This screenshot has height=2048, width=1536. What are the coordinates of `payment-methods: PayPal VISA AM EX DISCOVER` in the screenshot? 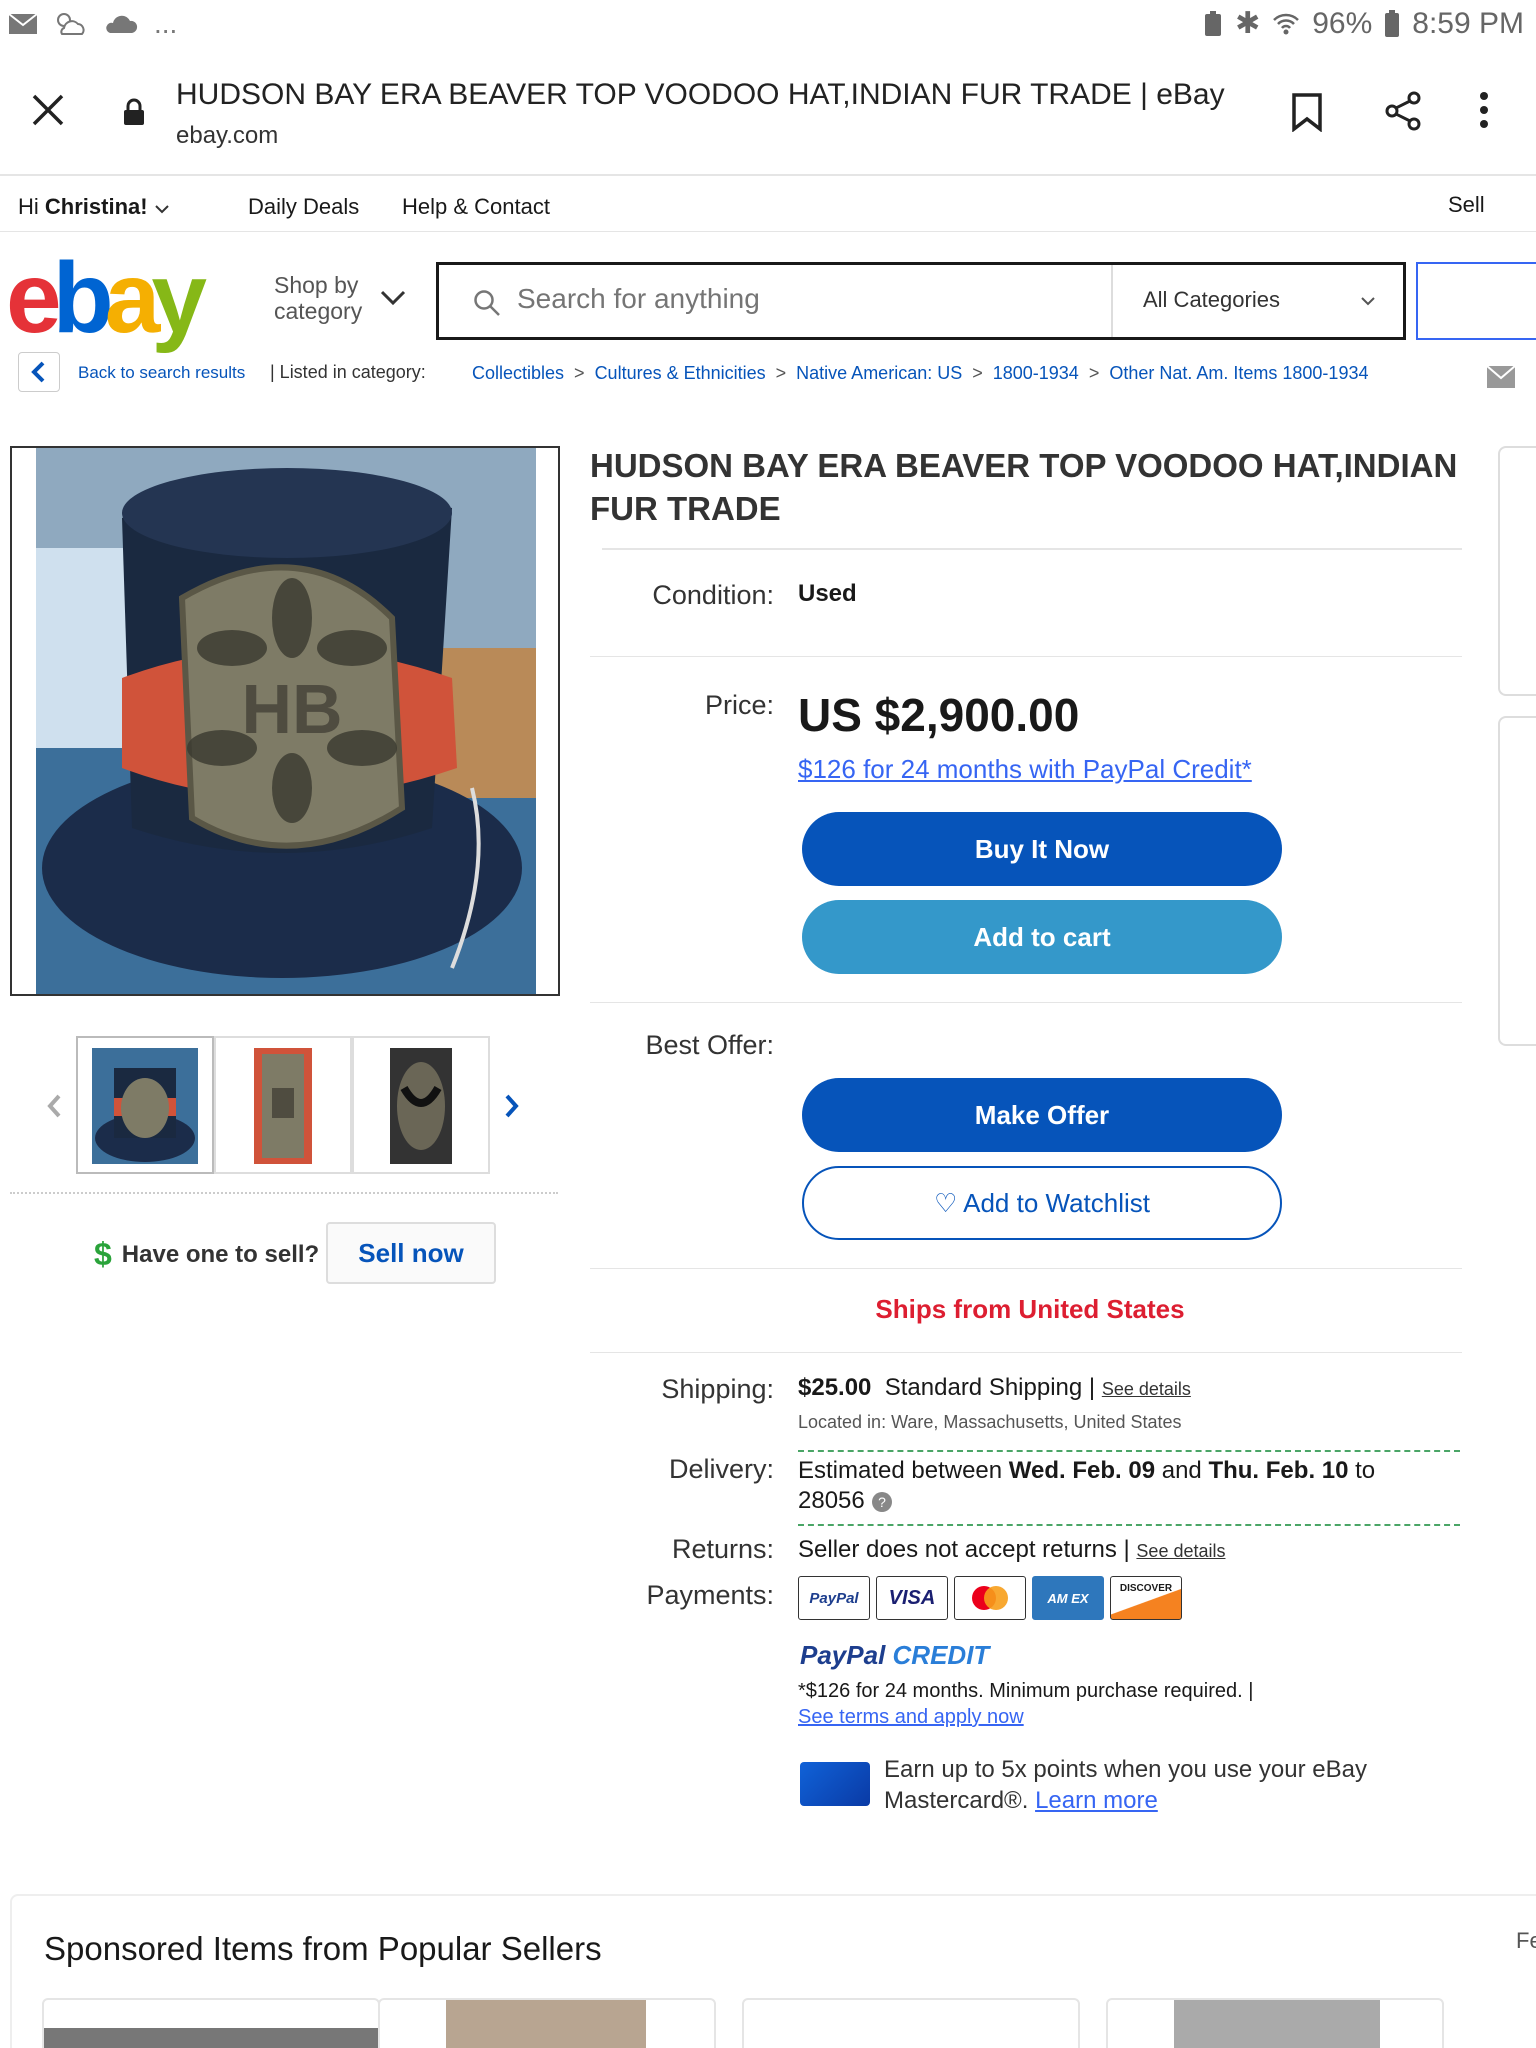 It's located at (990, 1598).